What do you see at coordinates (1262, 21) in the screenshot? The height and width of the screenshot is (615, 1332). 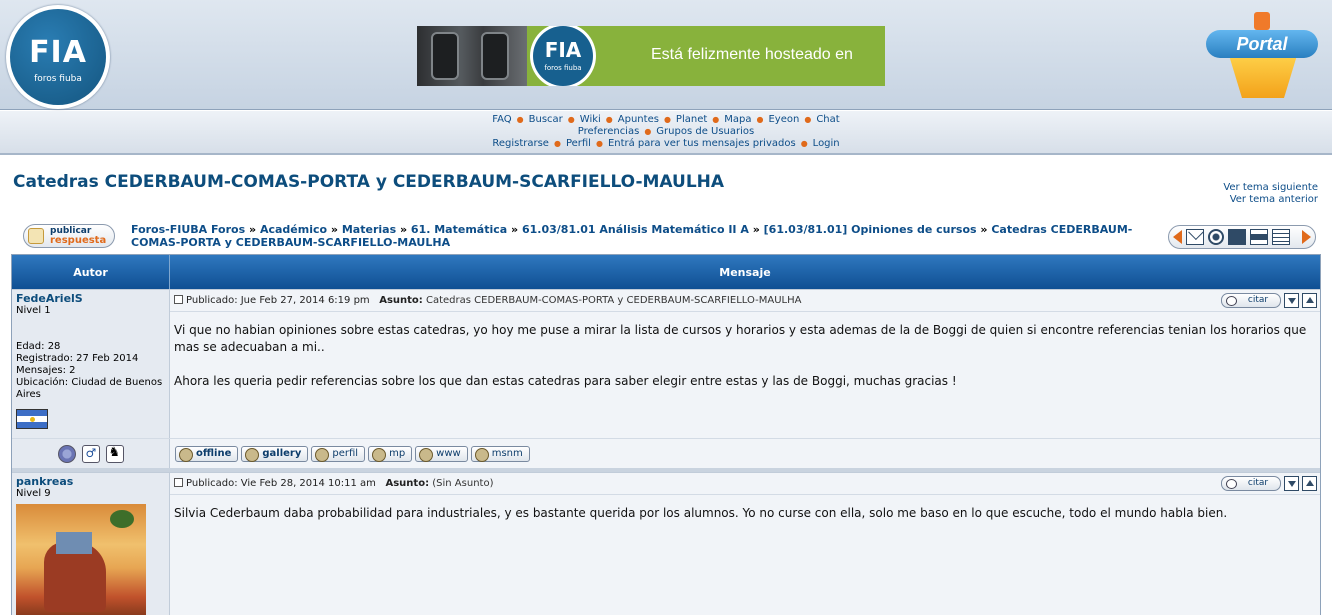 I see `portal-logo-top` at bounding box center [1262, 21].